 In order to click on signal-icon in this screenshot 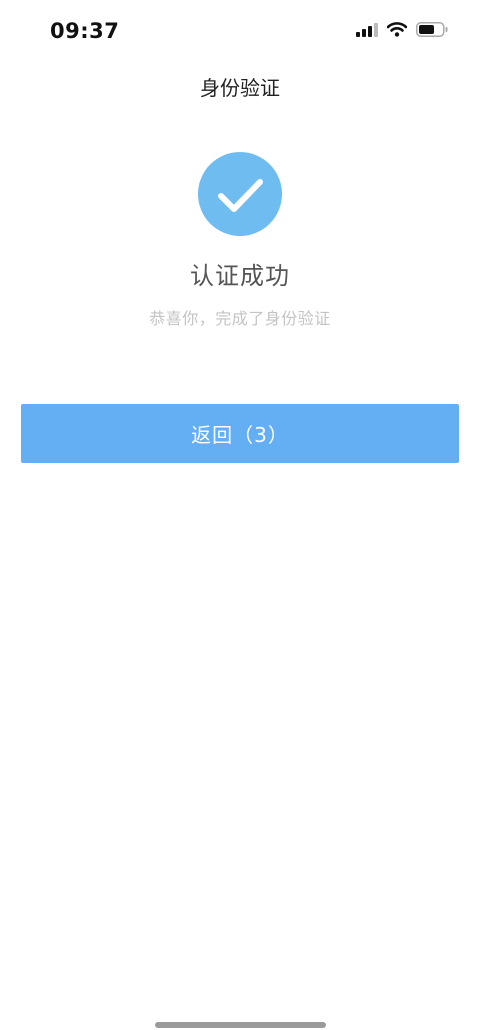, I will do `click(367, 29)`.